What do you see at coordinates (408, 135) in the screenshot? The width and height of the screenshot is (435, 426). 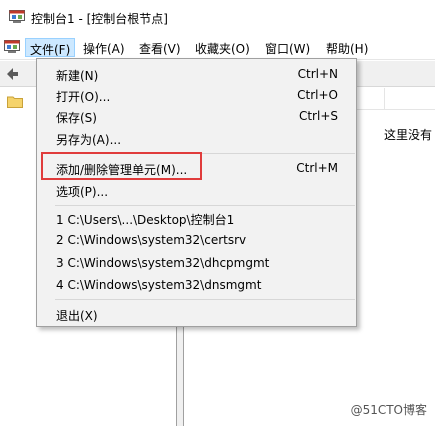 I see `empty-pane-text: 这里没有` at bounding box center [408, 135].